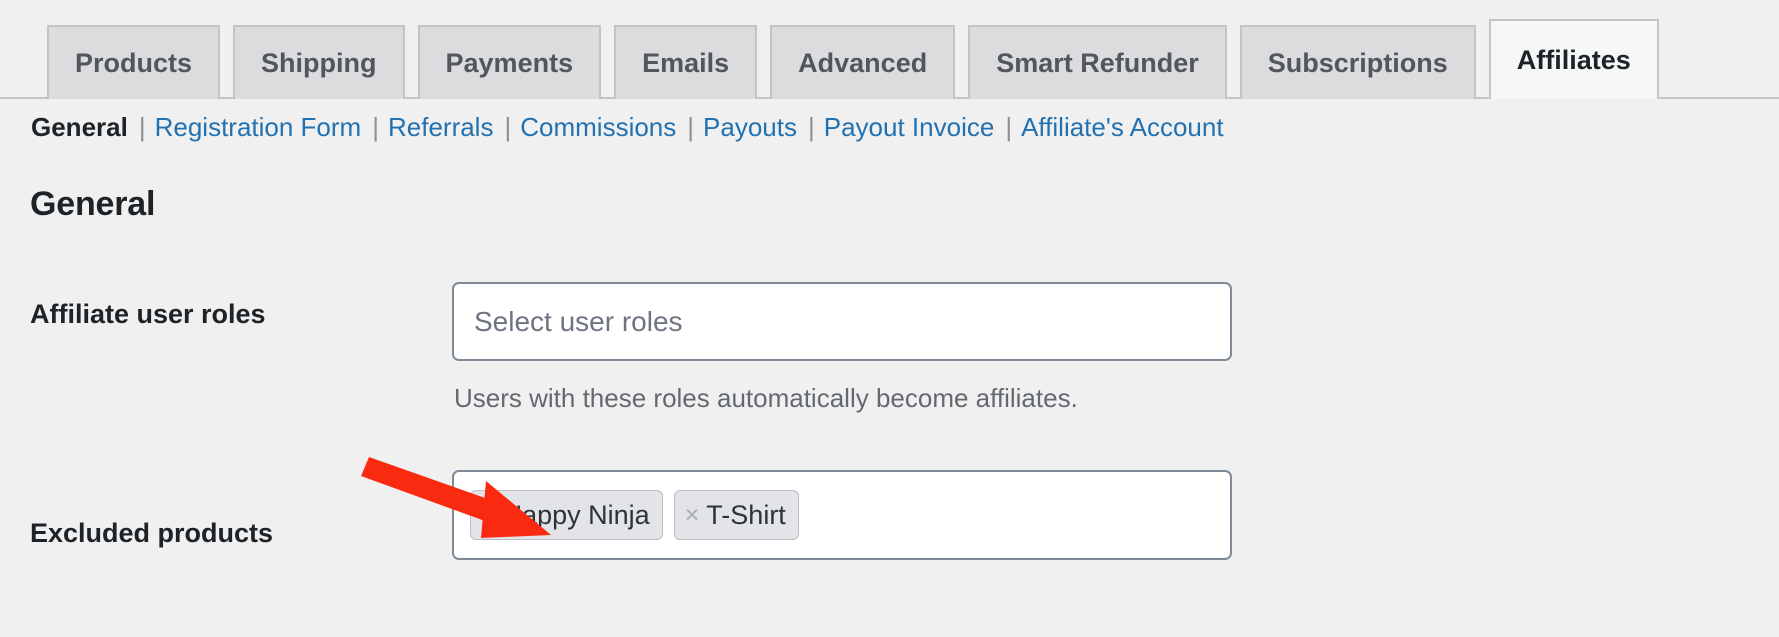 This screenshot has height=637, width=1779. I want to click on control-excluded-products: × Happy Ninja × T-Shirt, so click(842, 515).